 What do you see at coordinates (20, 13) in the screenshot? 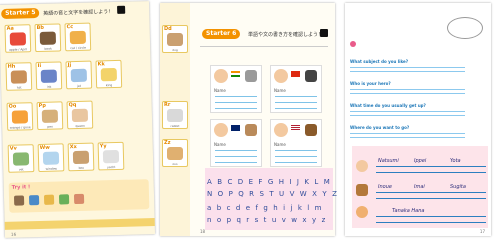
I see `lesson-tab: Starter 5` at bounding box center [20, 13].